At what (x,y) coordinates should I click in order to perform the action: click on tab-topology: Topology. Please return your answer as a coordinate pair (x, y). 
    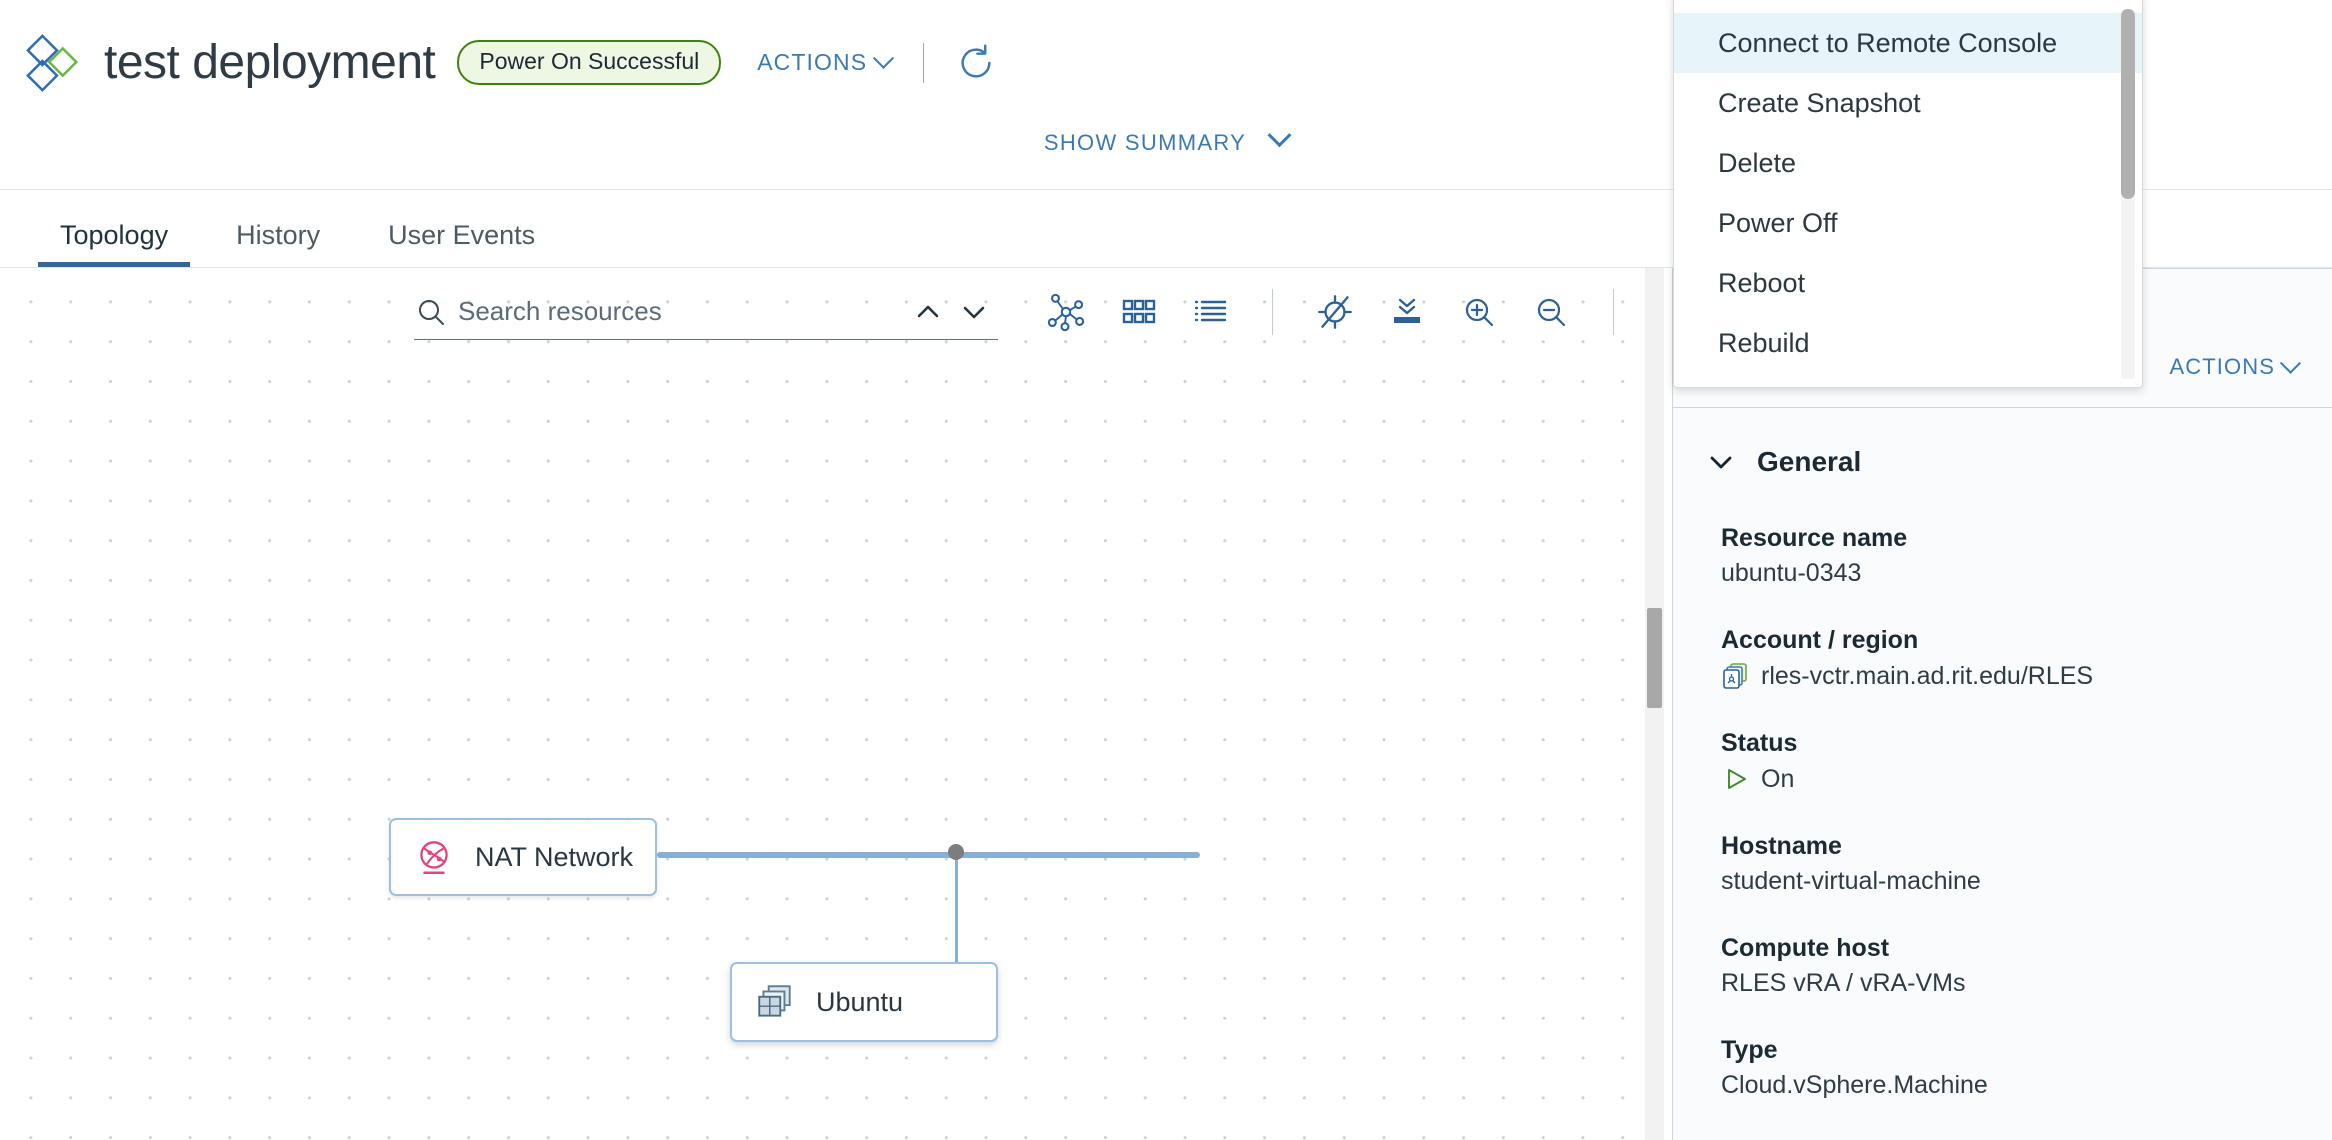
    Looking at the image, I should click on (114, 243).